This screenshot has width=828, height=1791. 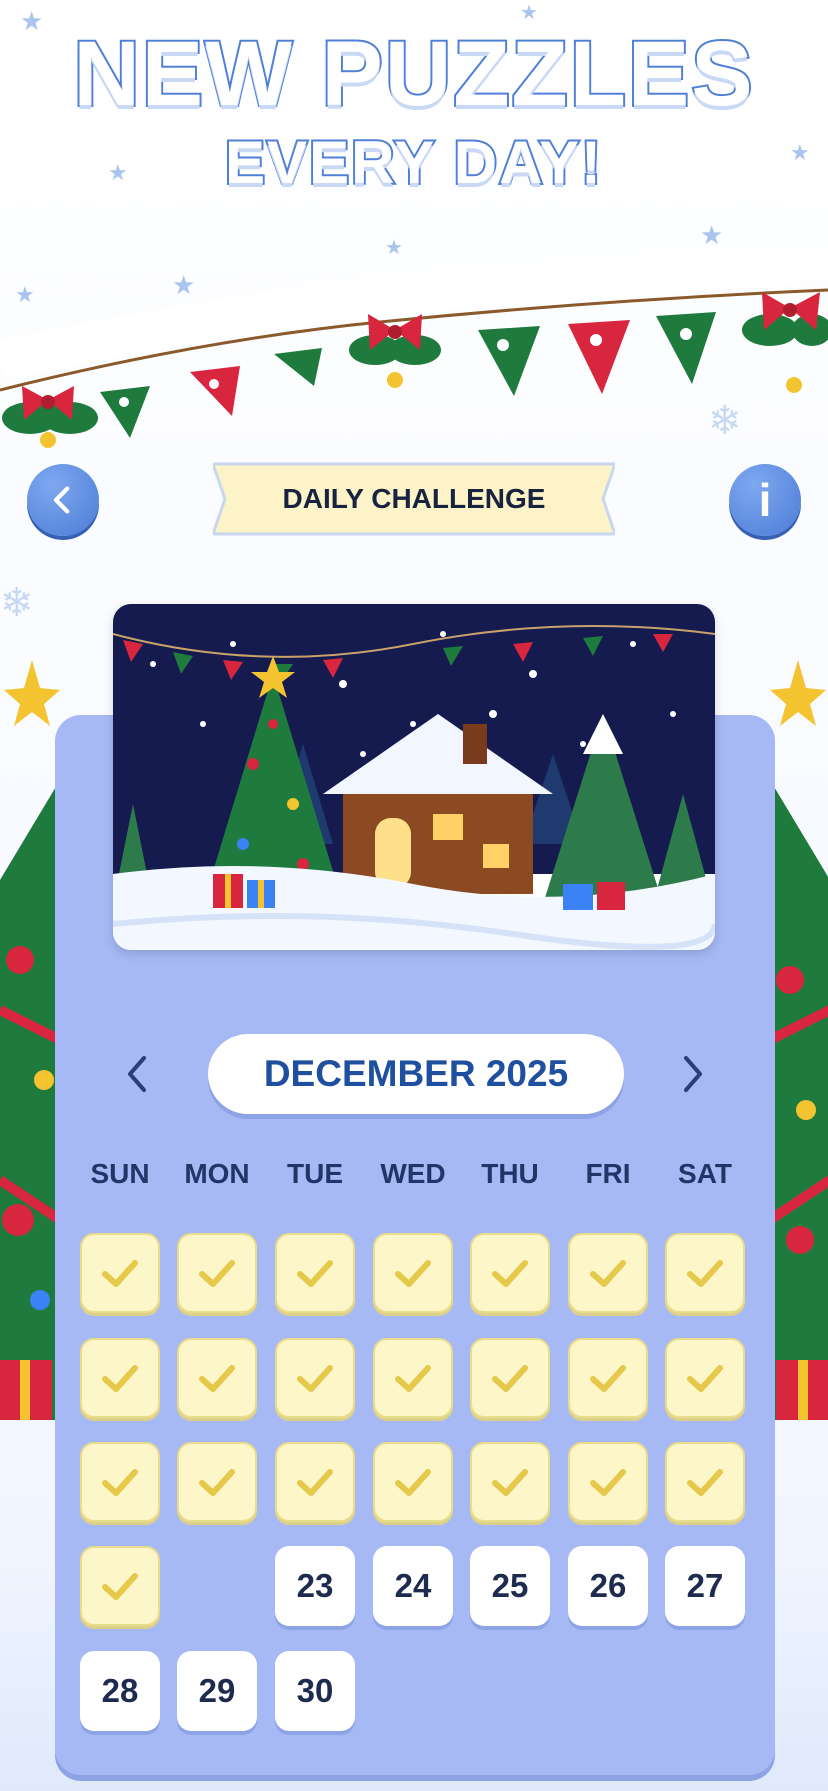 I want to click on page-title: DAILY CHALLENGE, so click(x=414, y=498).